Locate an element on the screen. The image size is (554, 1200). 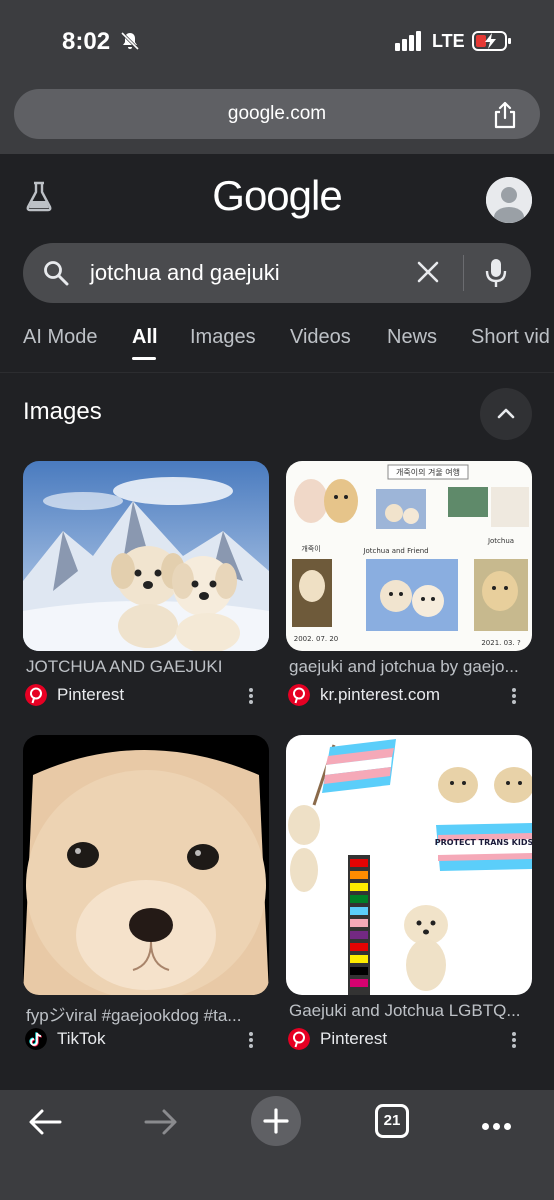
google-logo: Google is located at coordinates (277, 195).